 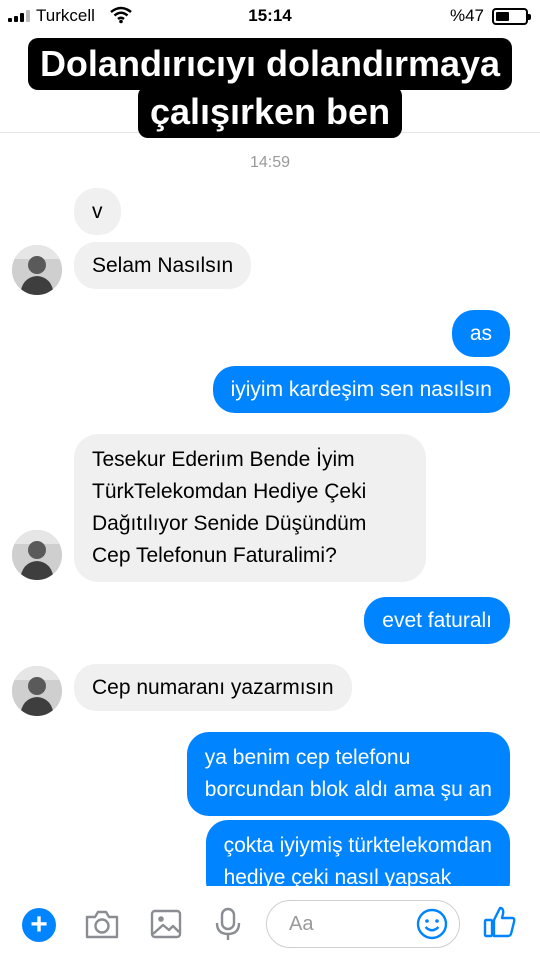 What do you see at coordinates (432, 924) in the screenshot?
I see `smiley-icon` at bounding box center [432, 924].